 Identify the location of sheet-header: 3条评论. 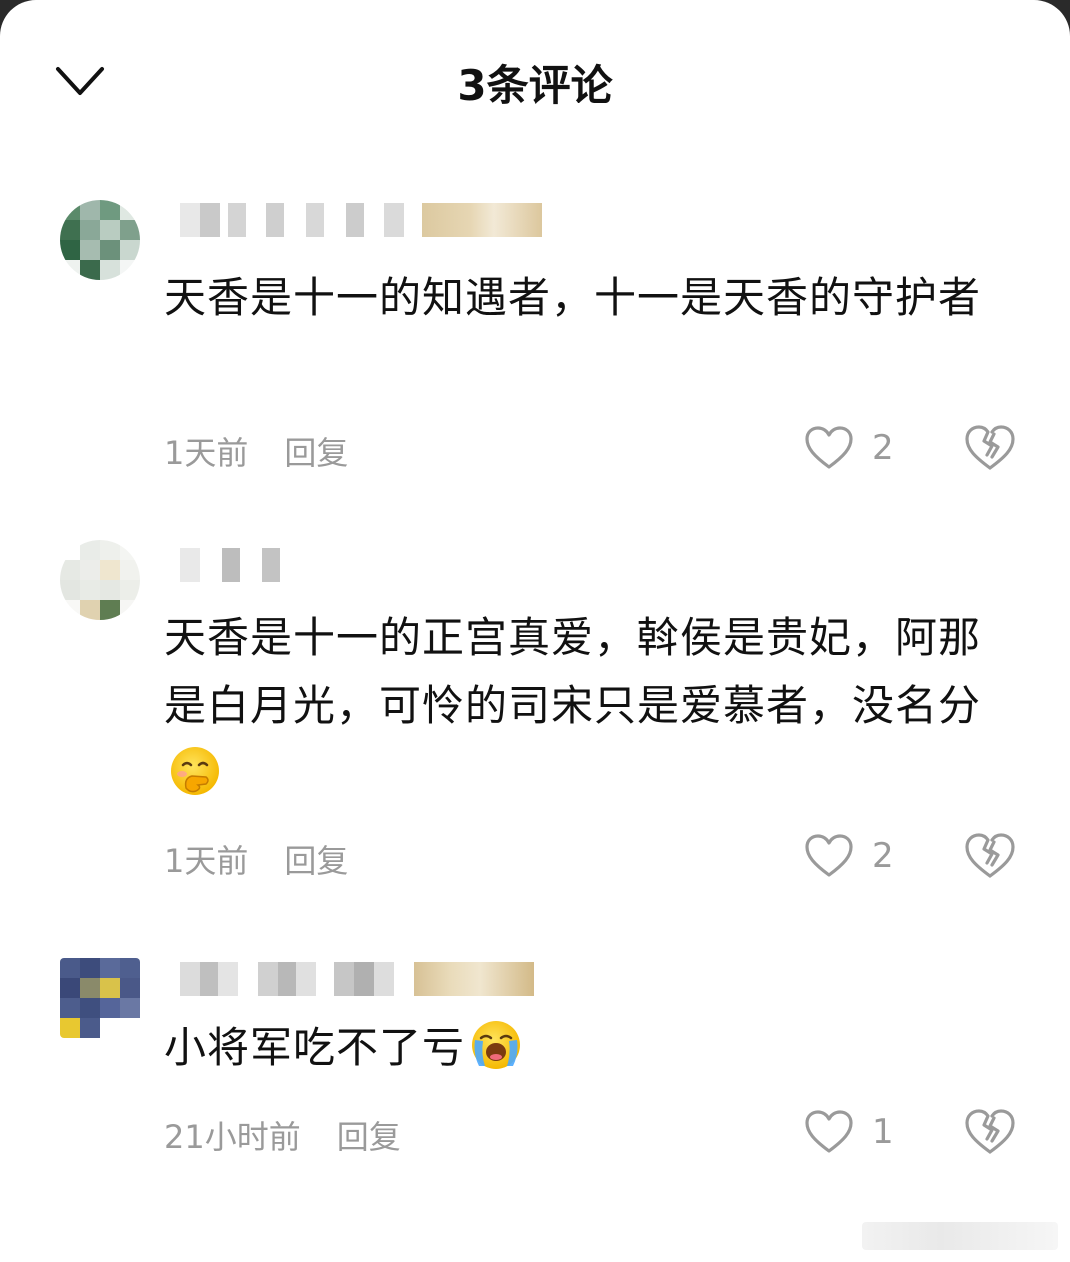
(535, 80).